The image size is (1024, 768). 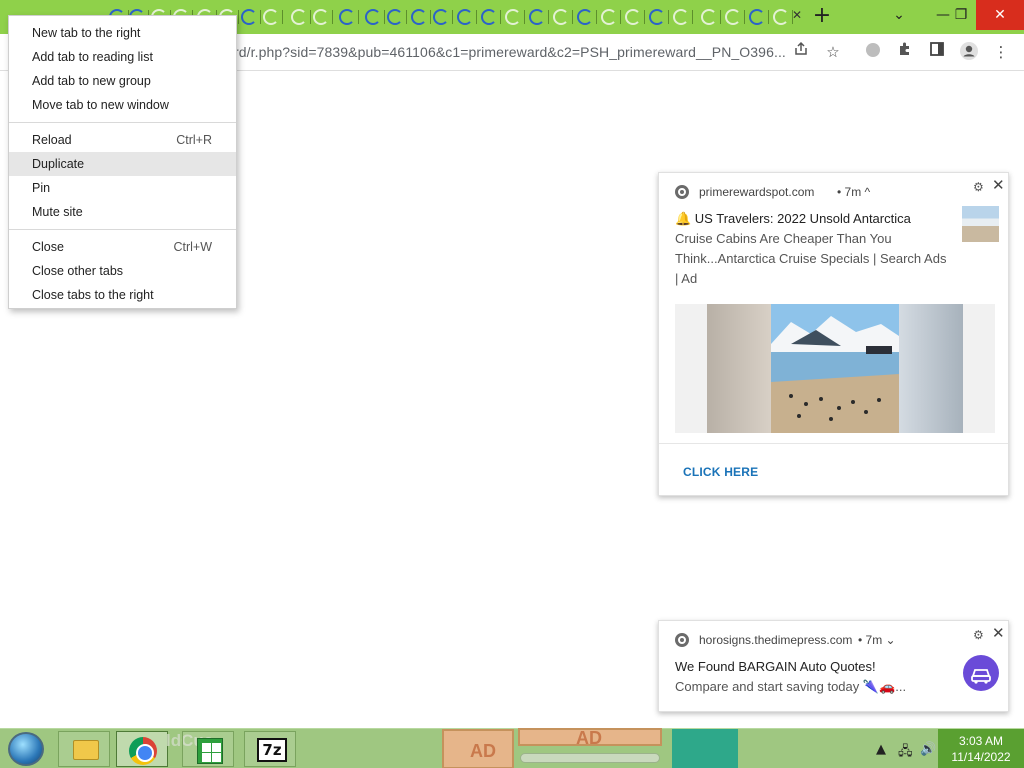 What do you see at coordinates (483, 751) in the screenshot?
I see `ad-label: AD` at bounding box center [483, 751].